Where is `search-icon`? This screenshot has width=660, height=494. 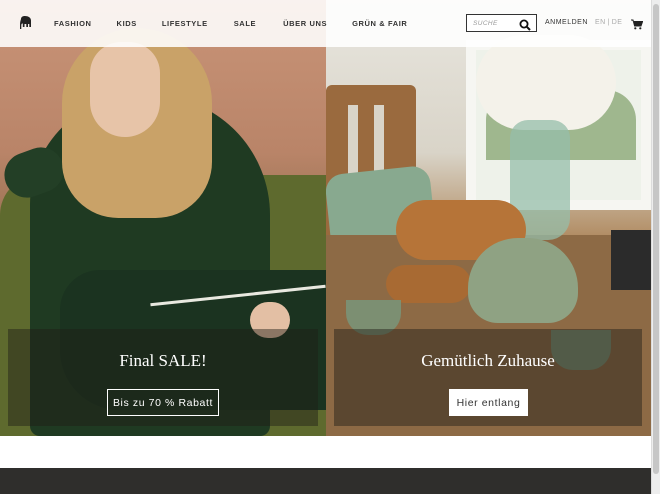
search-icon is located at coordinates (525, 24).